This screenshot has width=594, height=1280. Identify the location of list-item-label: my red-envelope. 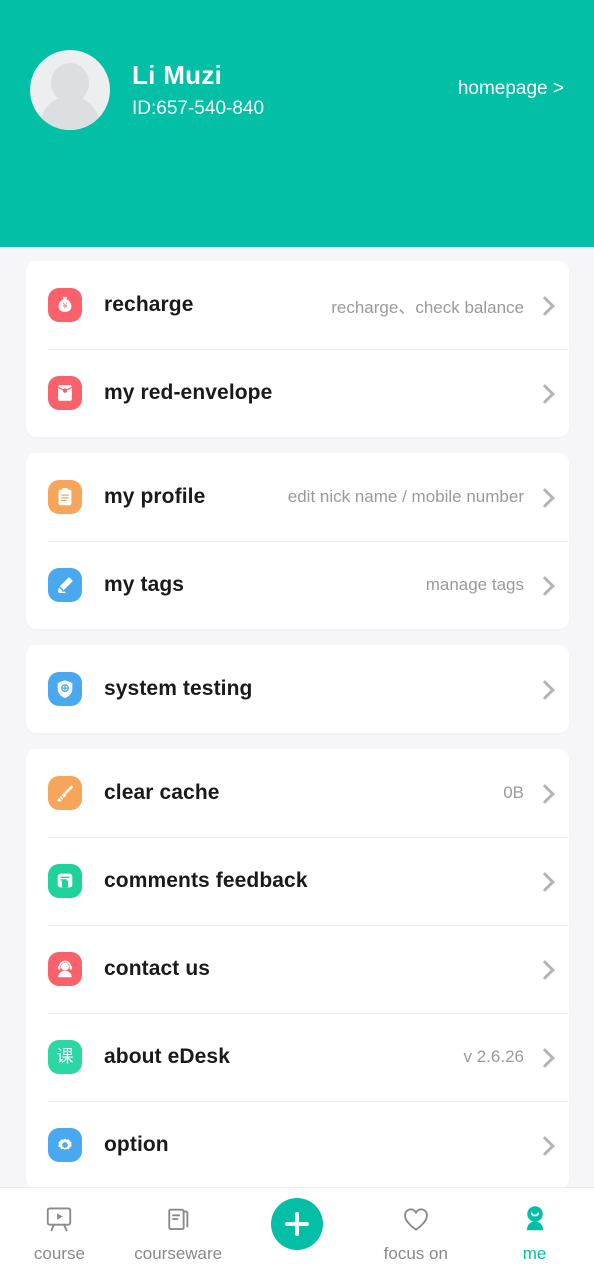
(188, 392).